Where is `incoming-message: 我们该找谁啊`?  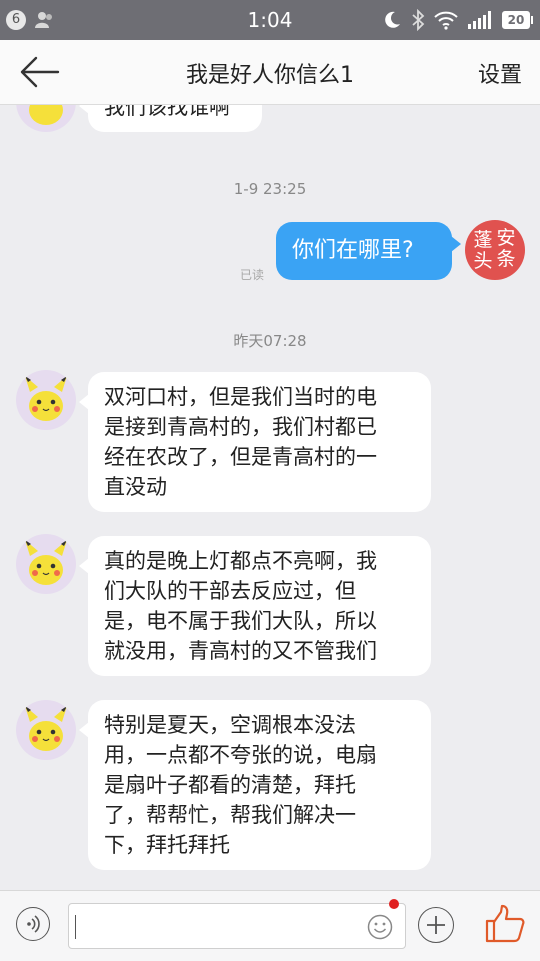 incoming-message: 我们该找谁啊 is located at coordinates (170, 118).